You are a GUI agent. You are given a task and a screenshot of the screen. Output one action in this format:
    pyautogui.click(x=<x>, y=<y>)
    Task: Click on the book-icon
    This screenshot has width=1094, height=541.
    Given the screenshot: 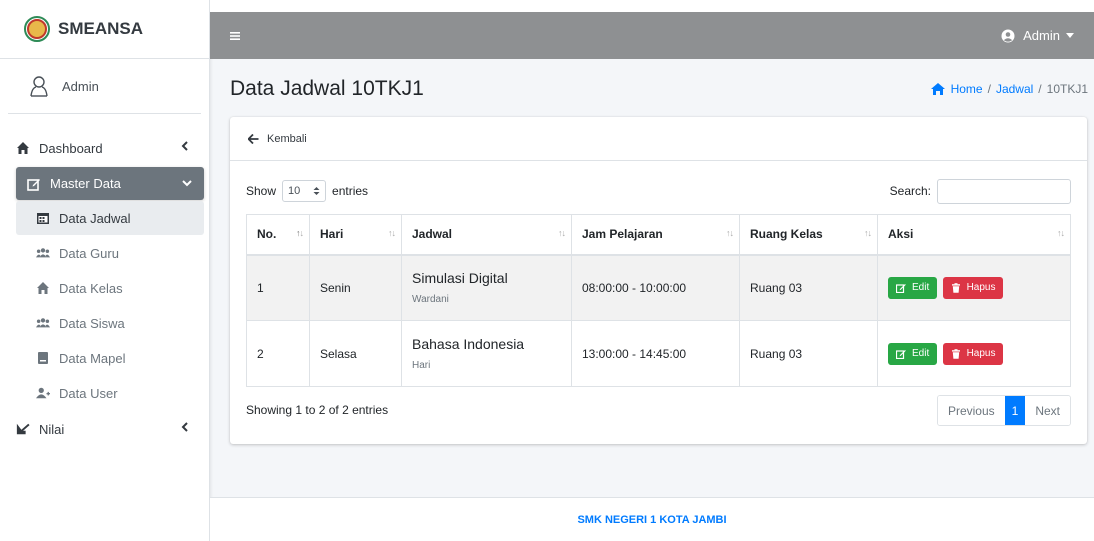 What is the action you would take?
    pyautogui.click(x=43, y=358)
    